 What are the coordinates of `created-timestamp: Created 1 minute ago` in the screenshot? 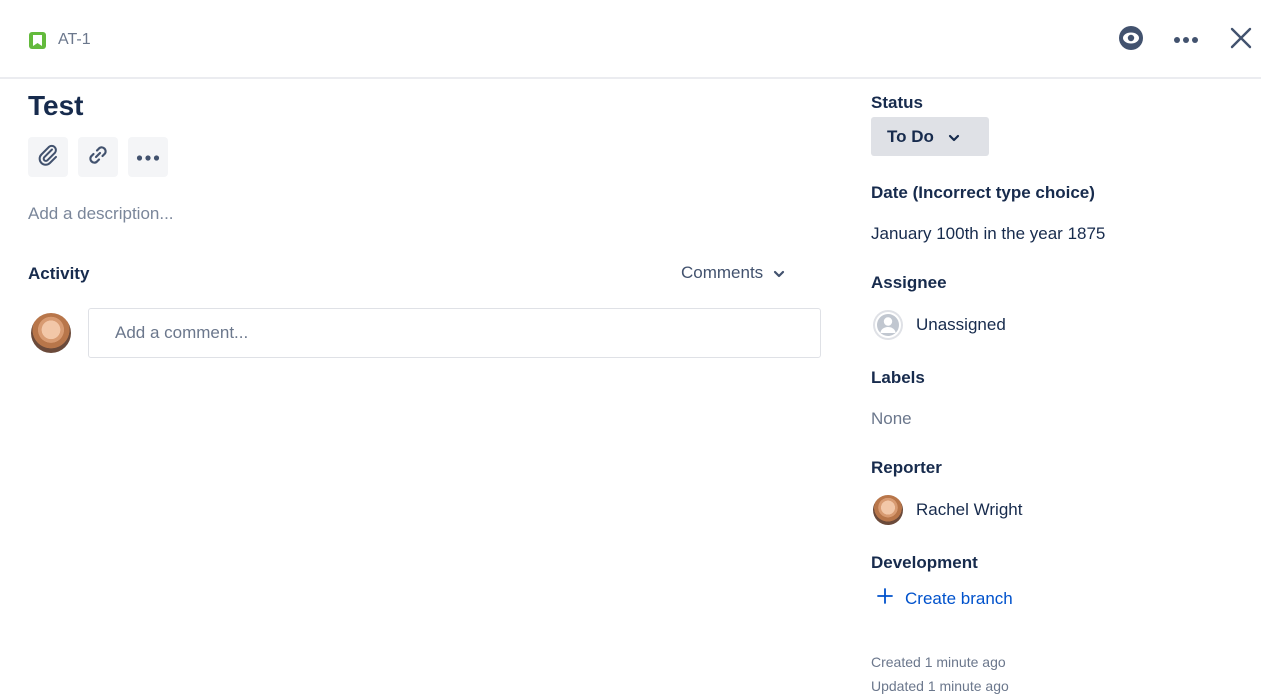 It's located at (938, 662).